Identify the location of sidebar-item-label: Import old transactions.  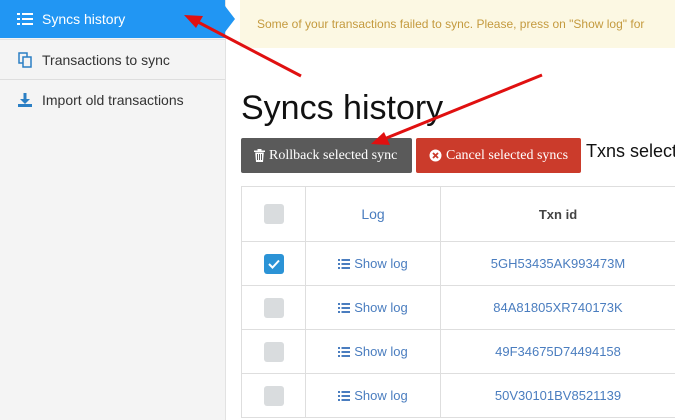
(113, 100).